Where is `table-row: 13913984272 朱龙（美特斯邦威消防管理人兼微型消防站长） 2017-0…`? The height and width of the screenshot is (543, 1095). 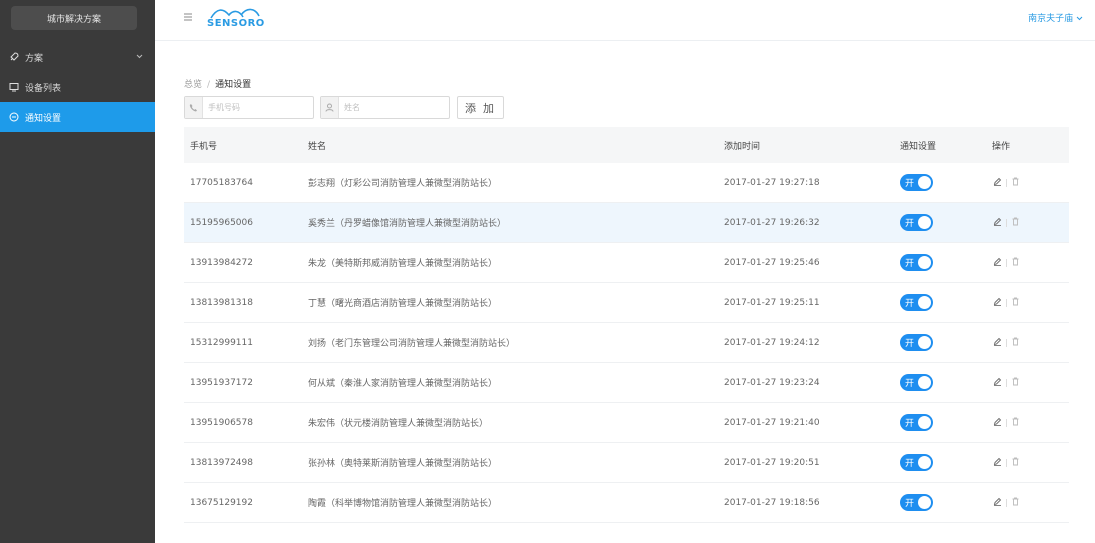 table-row: 13913984272 朱龙（美特斯邦威消防管理人兼微型消防站长） 2017-0… is located at coordinates (626, 263).